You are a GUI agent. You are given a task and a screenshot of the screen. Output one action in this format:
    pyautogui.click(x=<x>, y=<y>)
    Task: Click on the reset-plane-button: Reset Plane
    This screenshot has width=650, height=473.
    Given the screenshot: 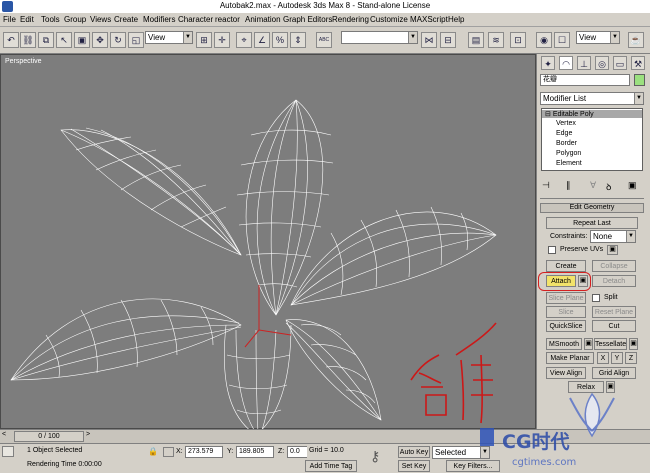 What is the action you would take?
    pyautogui.click(x=614, y=312)
    